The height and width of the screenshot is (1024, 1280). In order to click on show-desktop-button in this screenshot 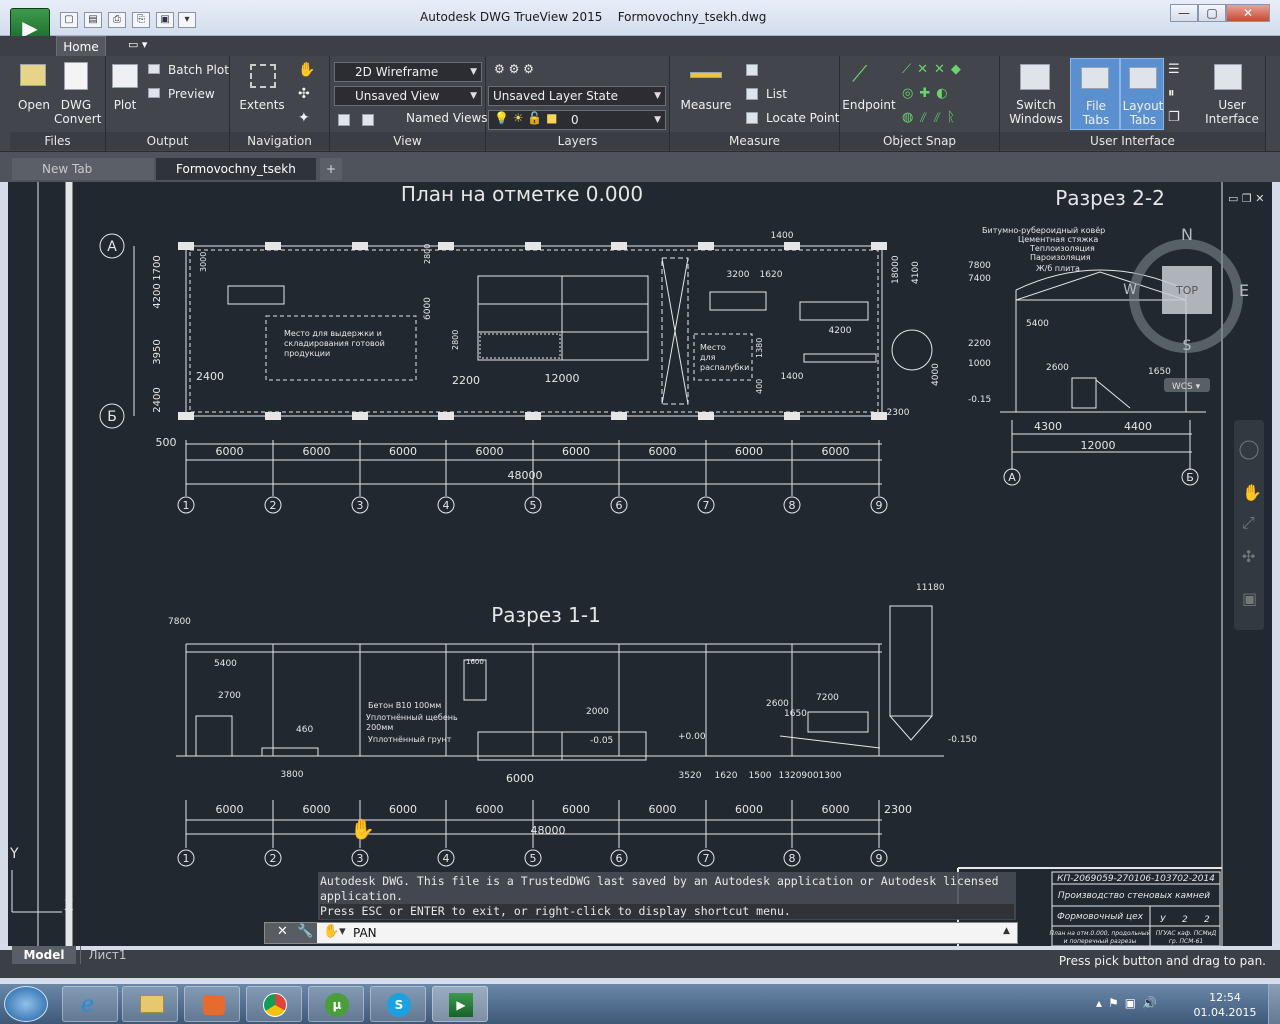, I will do `click(1274, 1004)`.